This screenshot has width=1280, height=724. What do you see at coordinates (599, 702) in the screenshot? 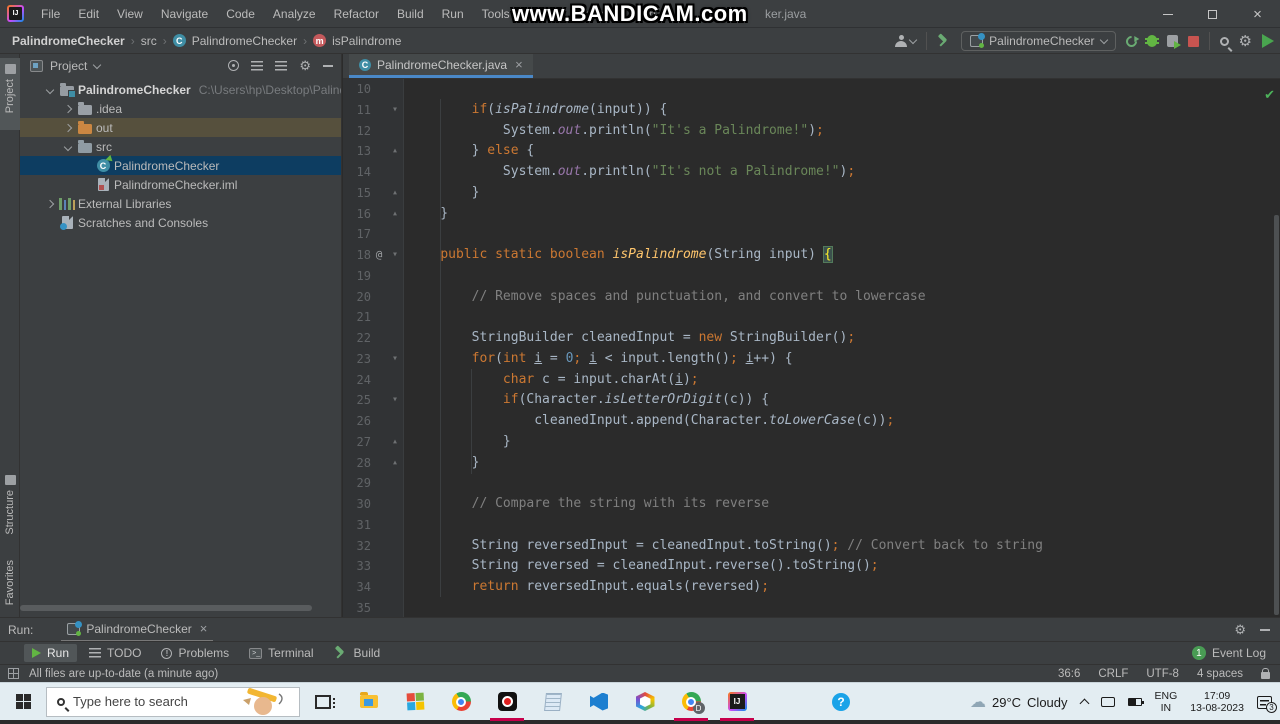
I see `vscode-button` at bounding box center [599, 702].